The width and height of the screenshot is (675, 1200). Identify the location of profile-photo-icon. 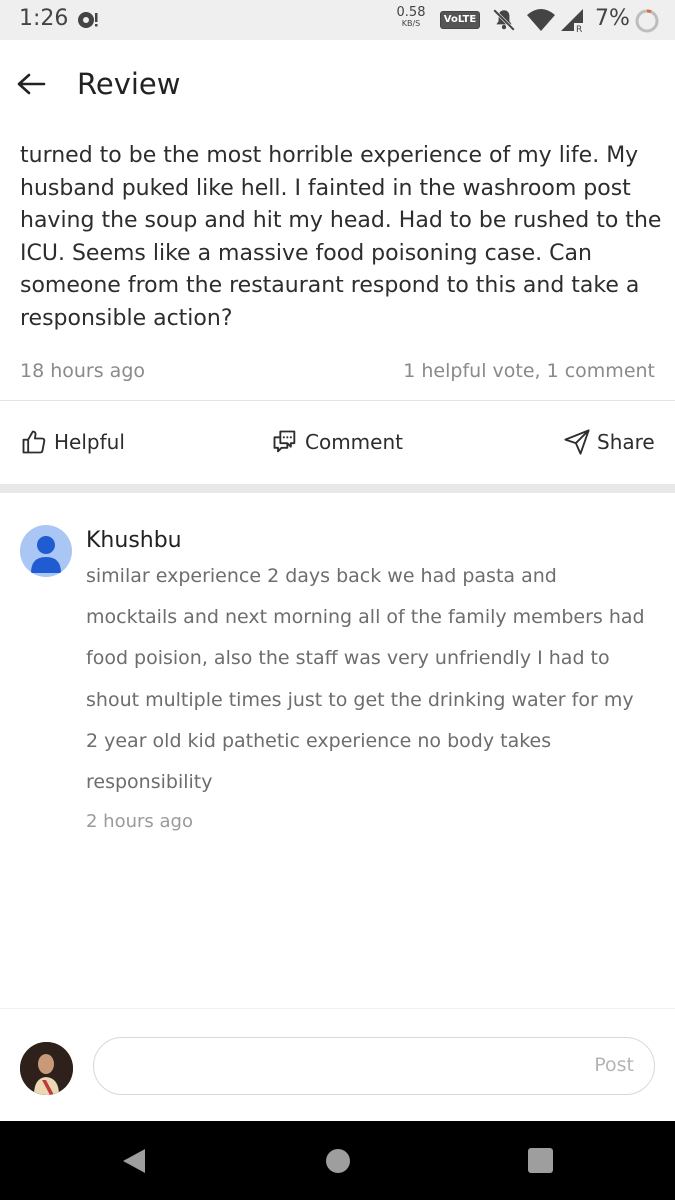
(46, 1068).